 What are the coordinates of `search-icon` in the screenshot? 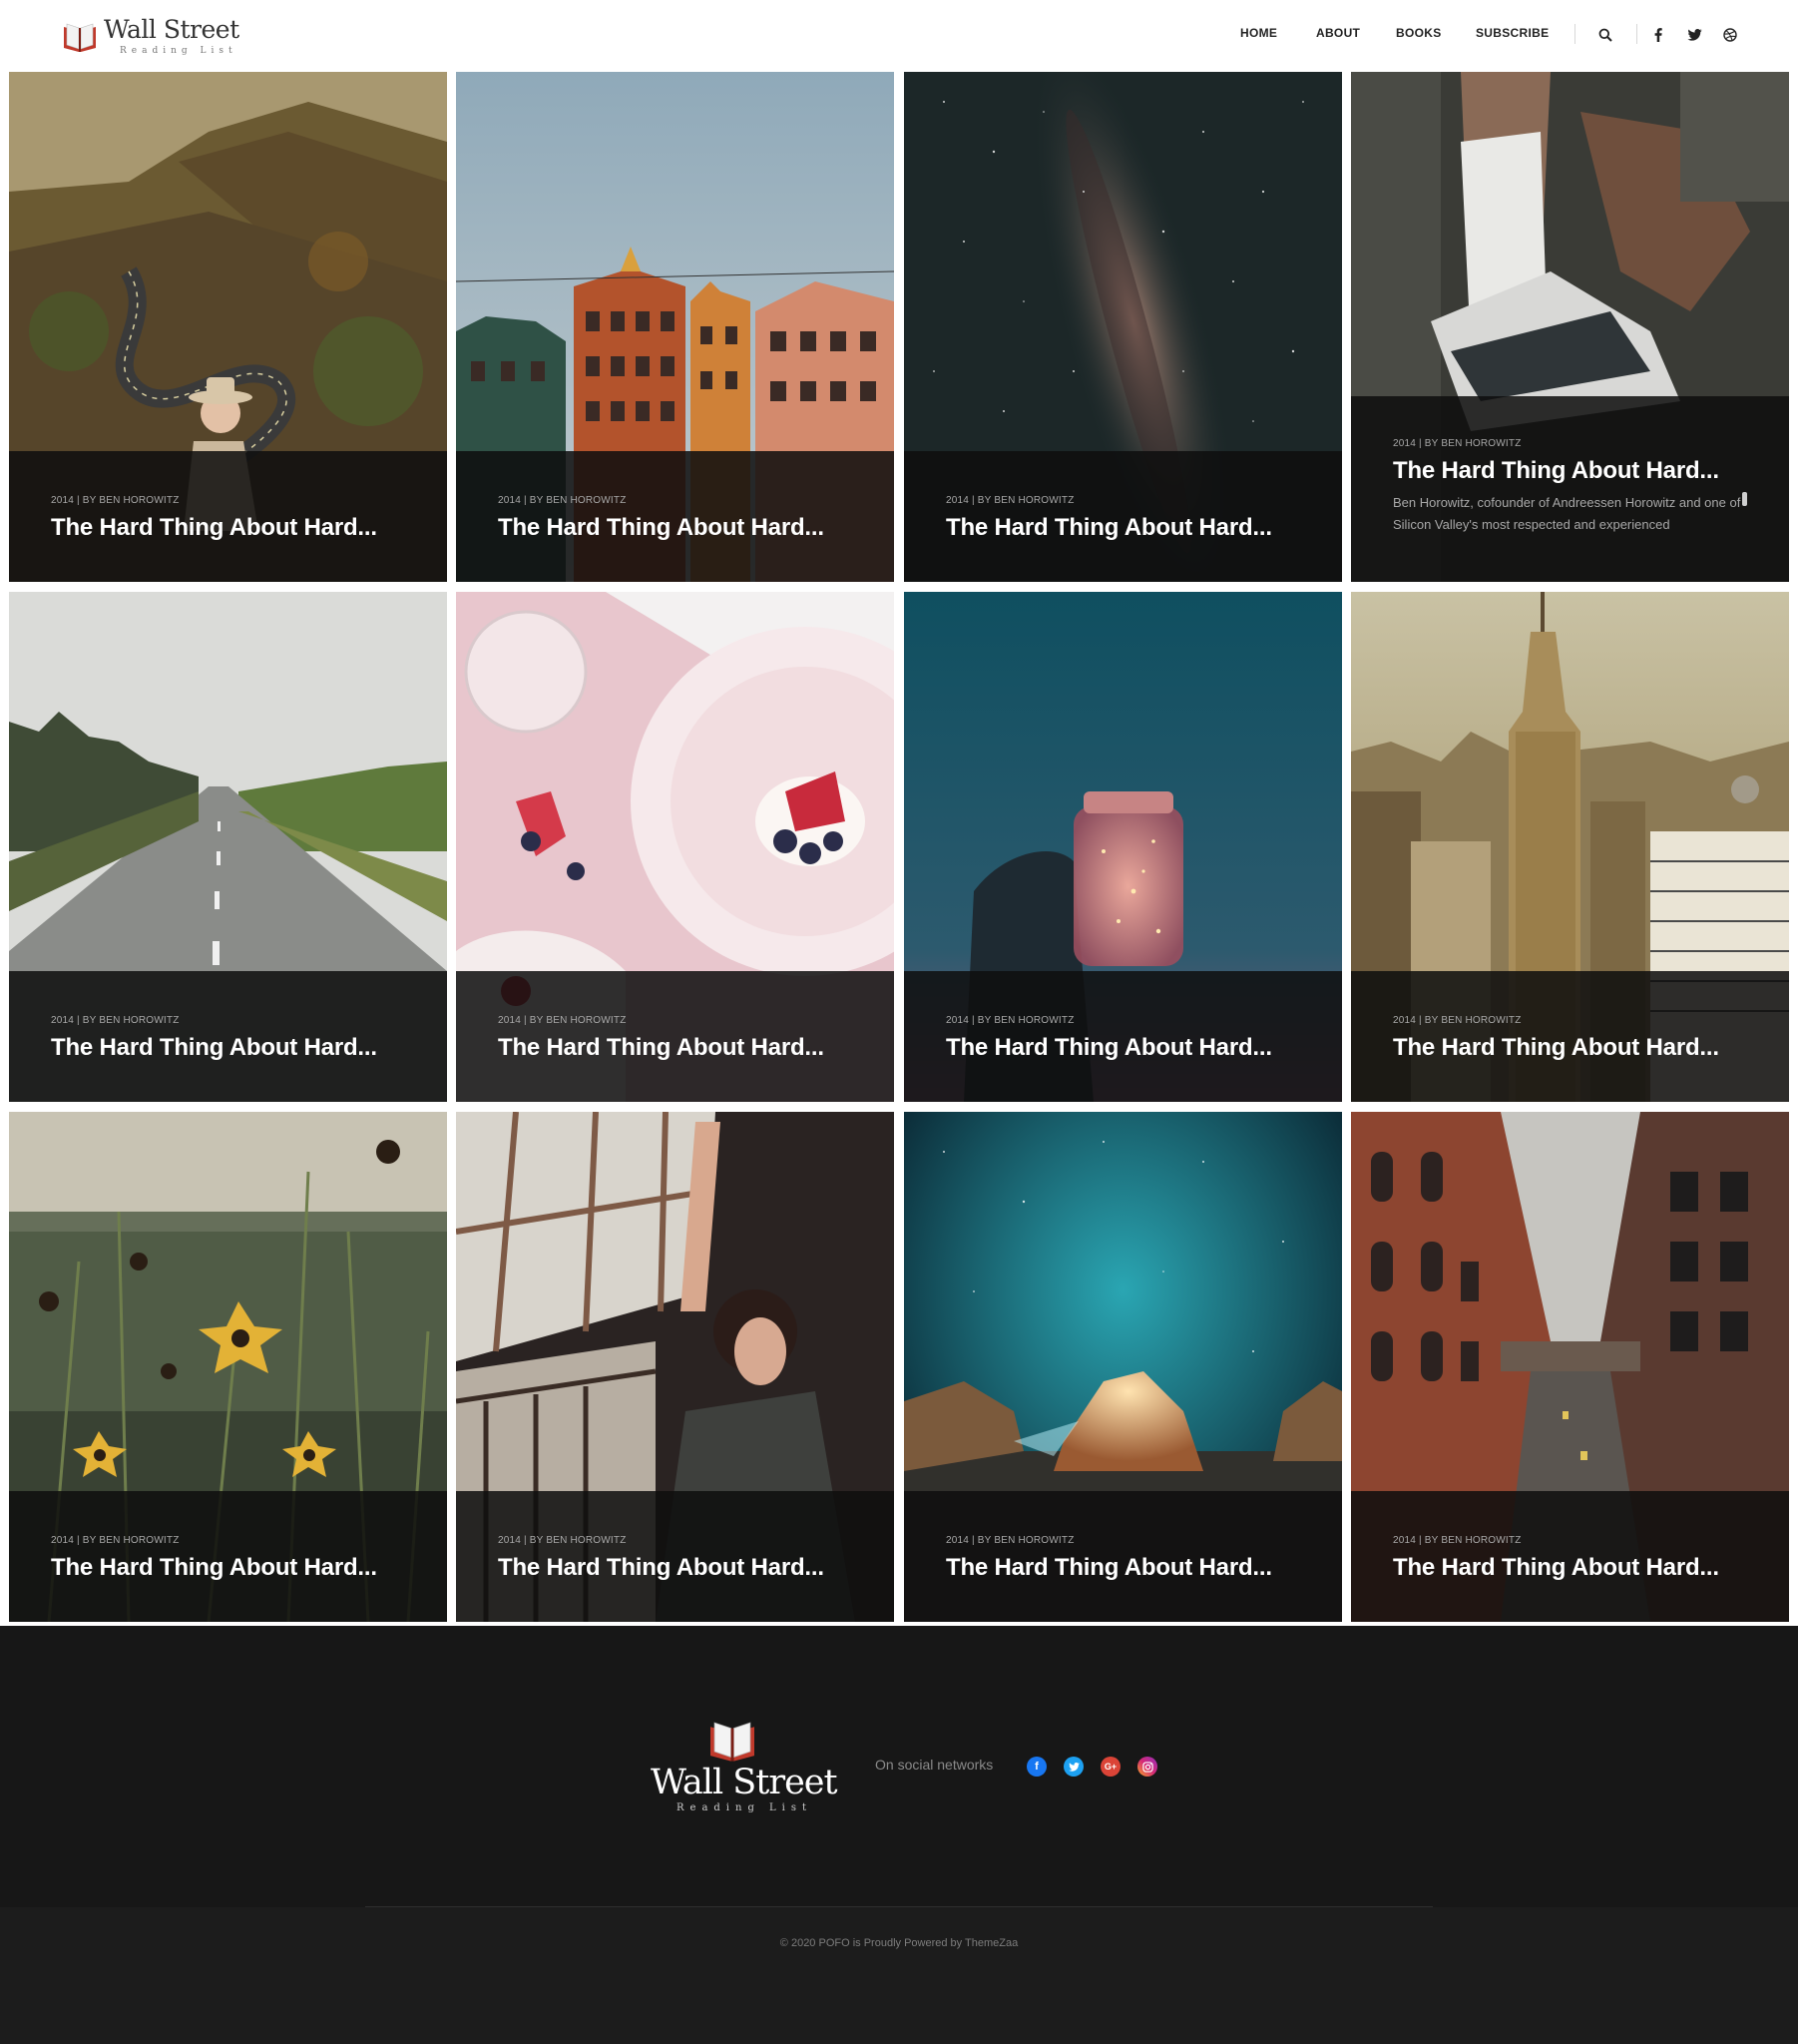 It's located at (1605, 35).